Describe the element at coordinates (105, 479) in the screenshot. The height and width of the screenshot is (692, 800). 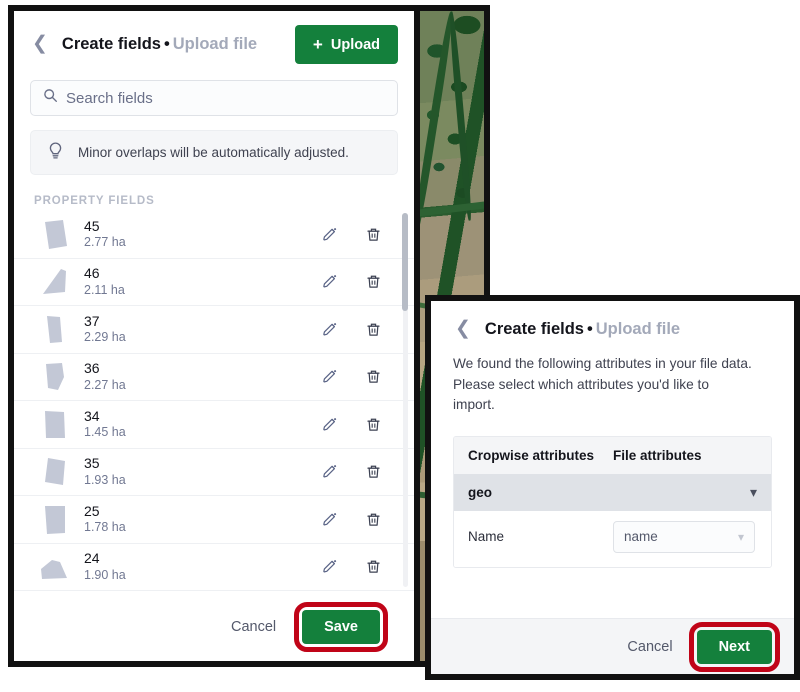
I see `field-area: 1.93 ha` at that location.